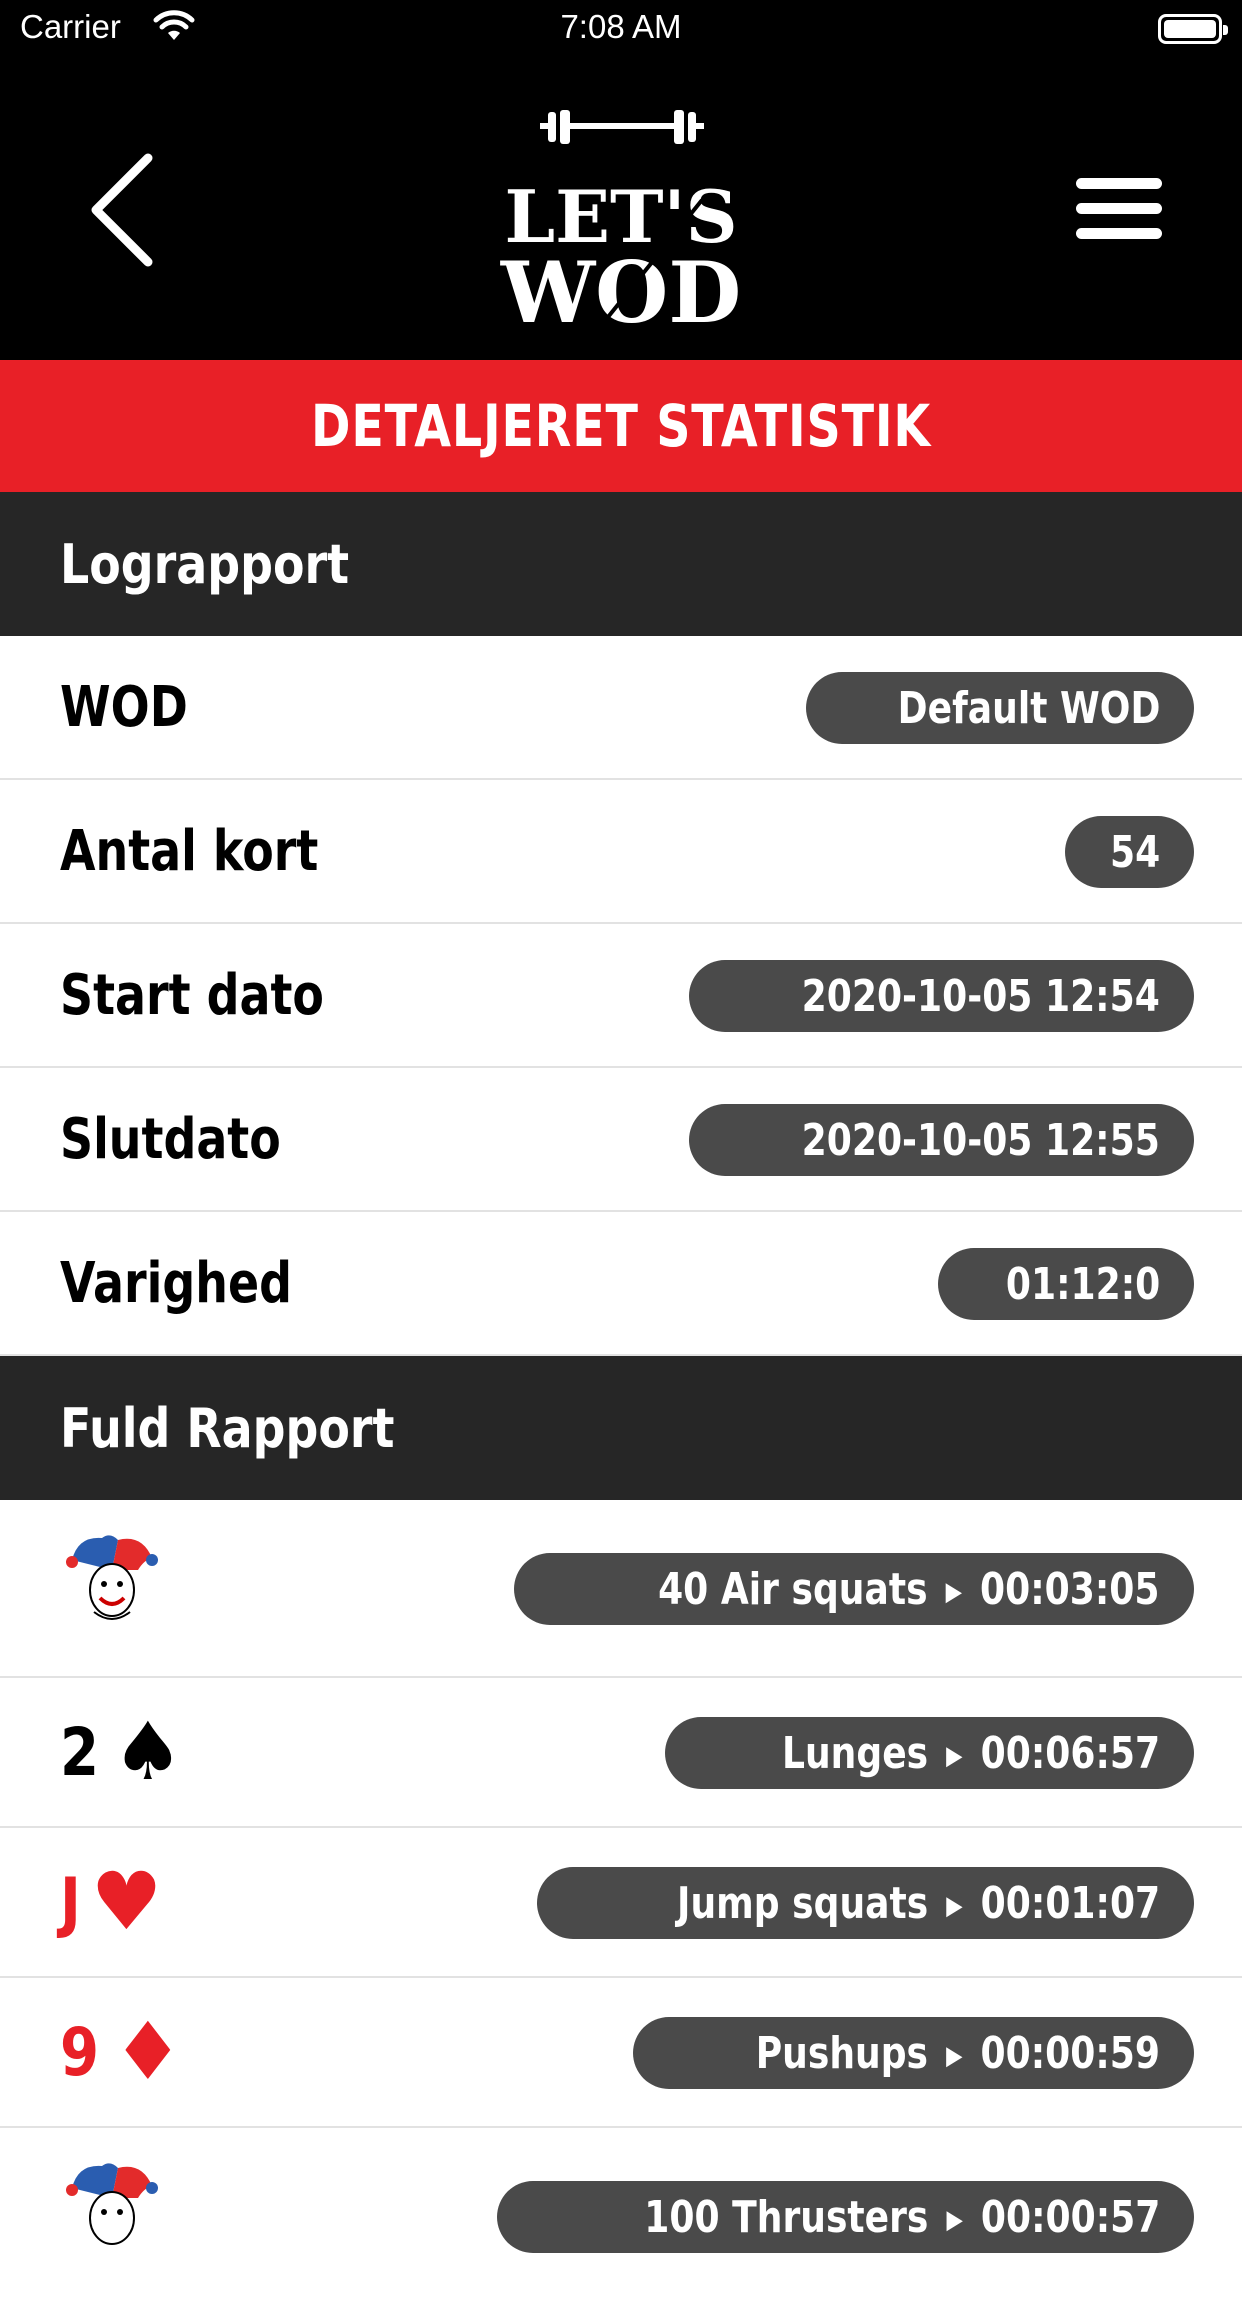 The width and height of the screenshot is (1242, 2306). Describe the element at coordinates (941, 996) in the screenshot. I see `value-badge: 2020-10-05 12:54` at that location.